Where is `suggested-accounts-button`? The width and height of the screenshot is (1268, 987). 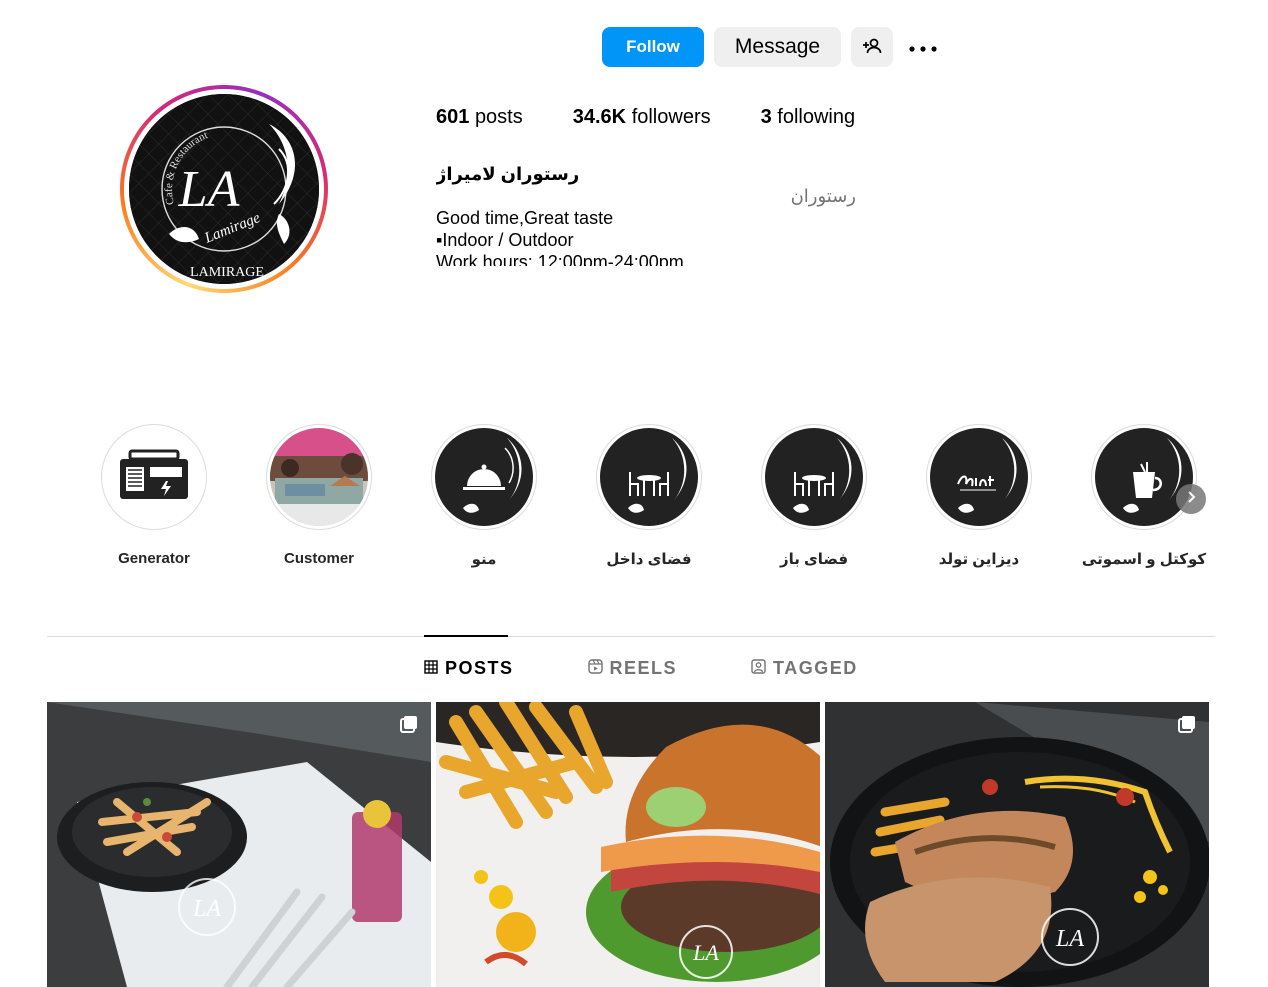 suggested-accounts-button is located at coordinates (872, 47).